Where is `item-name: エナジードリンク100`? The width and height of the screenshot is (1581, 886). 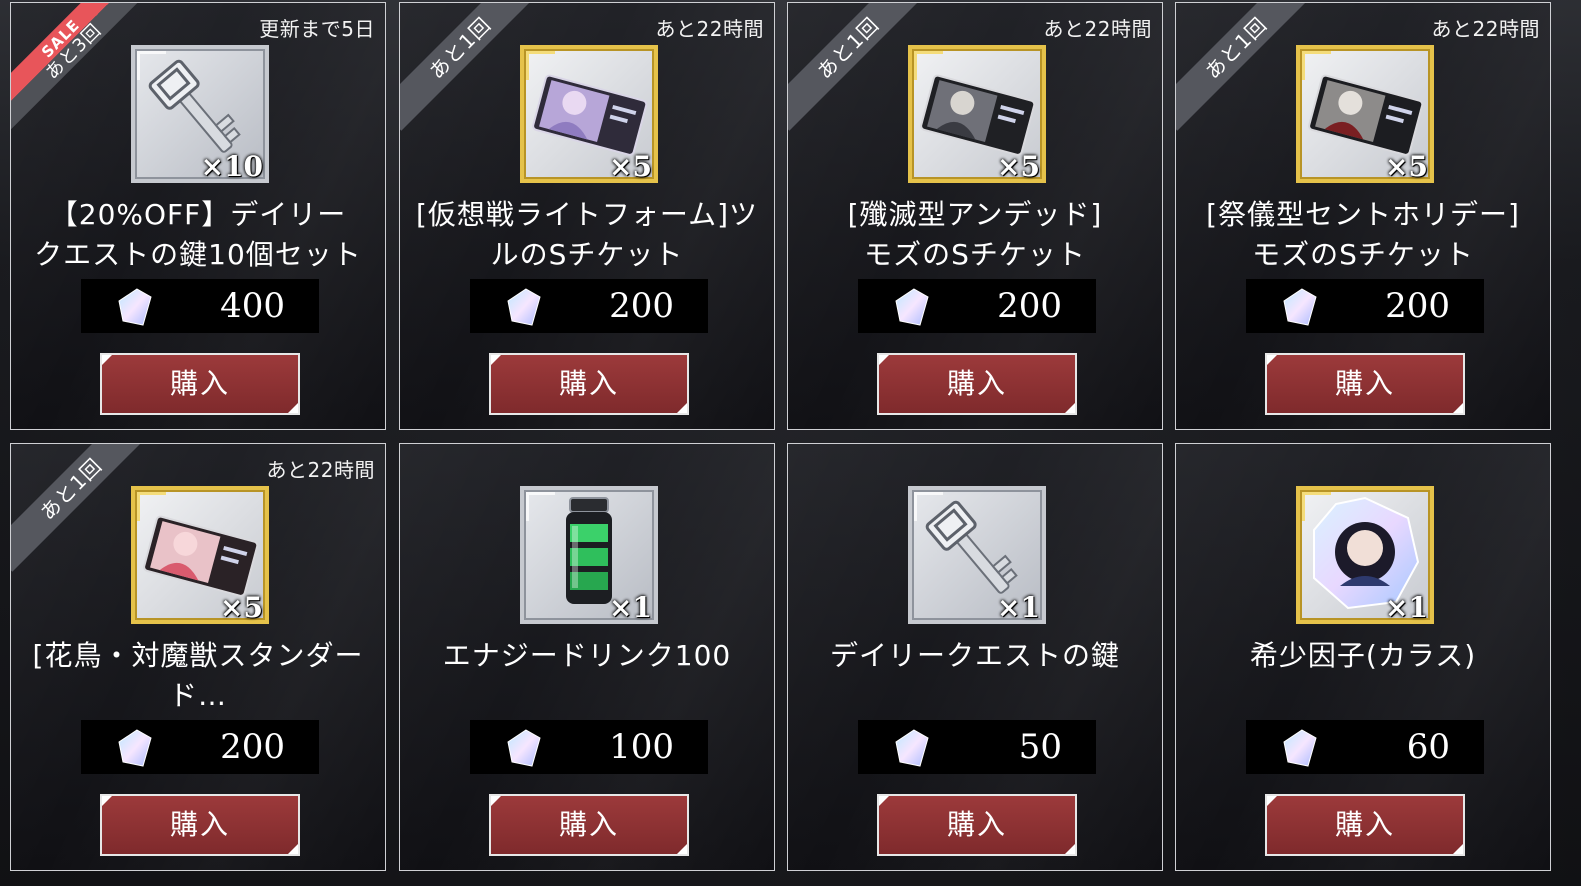 item-name: エナジードリンク100 is located at coordinates (587, 656).